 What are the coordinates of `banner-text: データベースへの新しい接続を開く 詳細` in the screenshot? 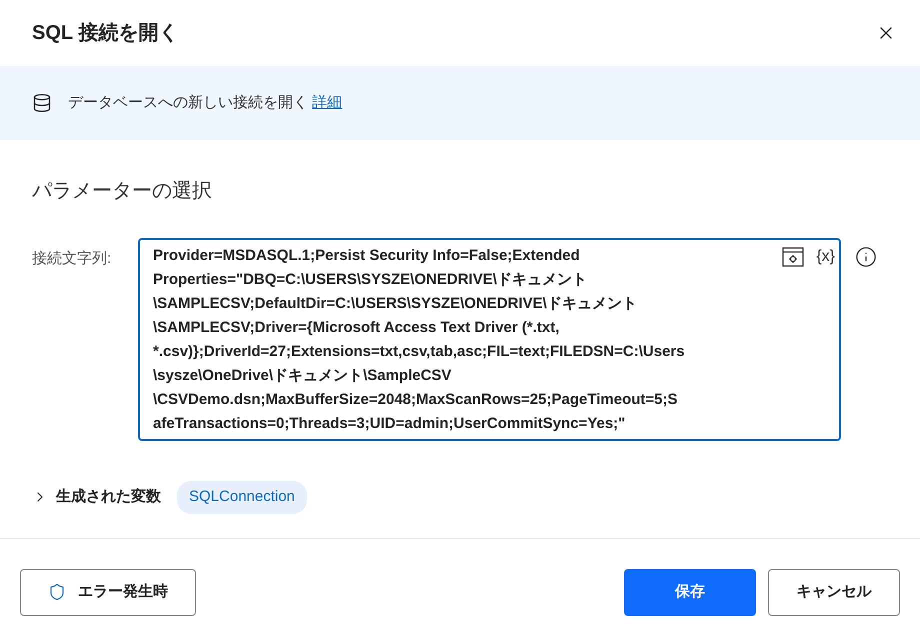 It's located at (205, 102).